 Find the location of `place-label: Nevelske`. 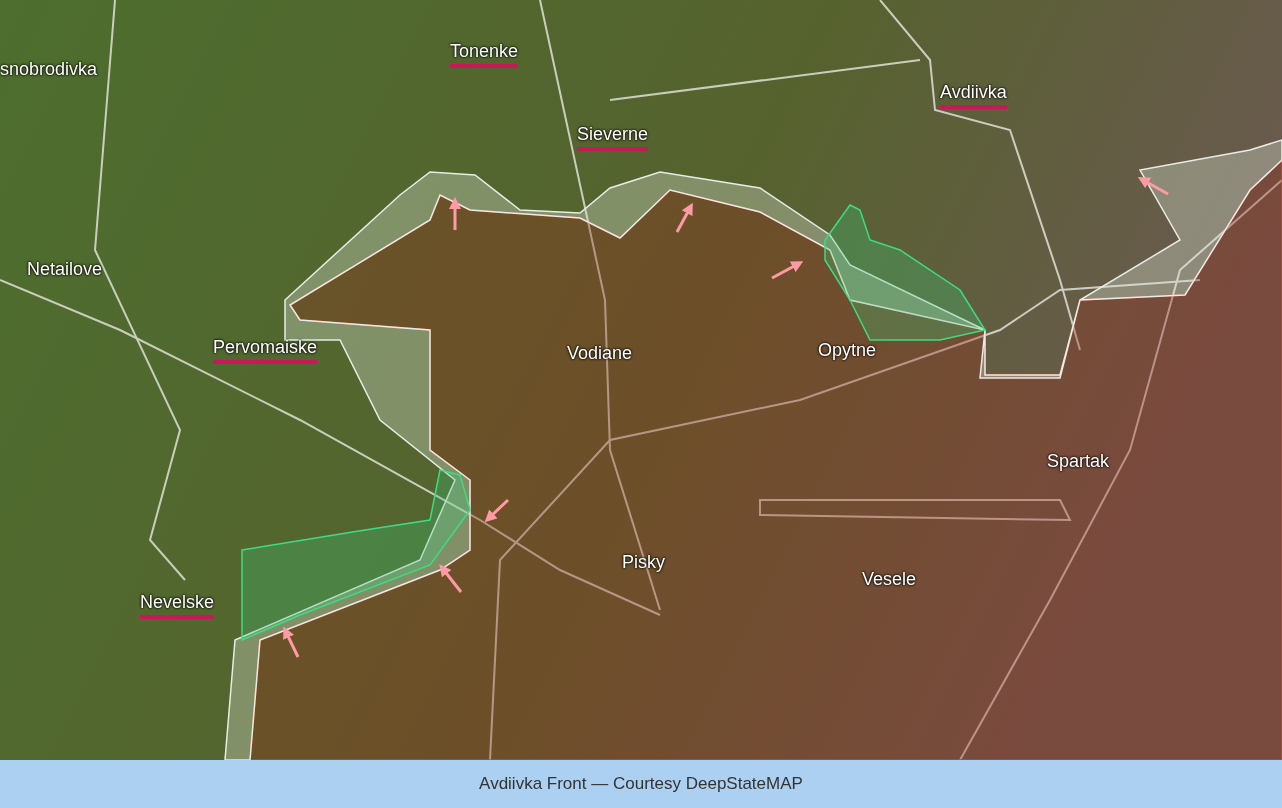

place-label: Nevelske is located at coordinates (177, 605).